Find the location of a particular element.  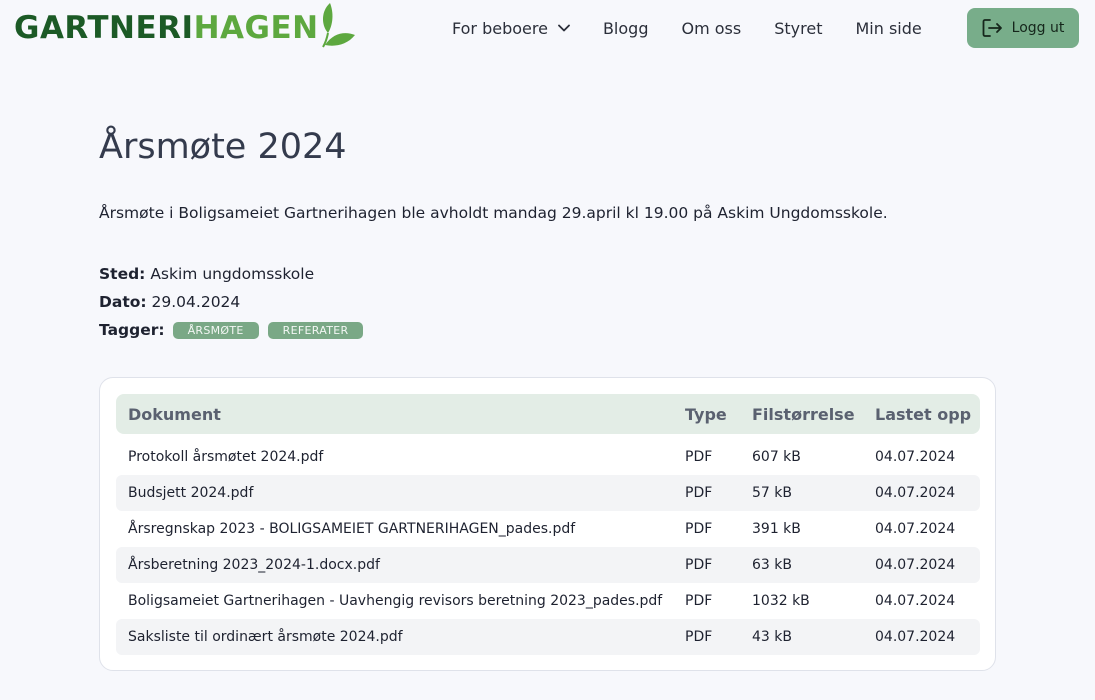

site-logo: GARTNERIHAGEN is located at coordinates (185, 27).